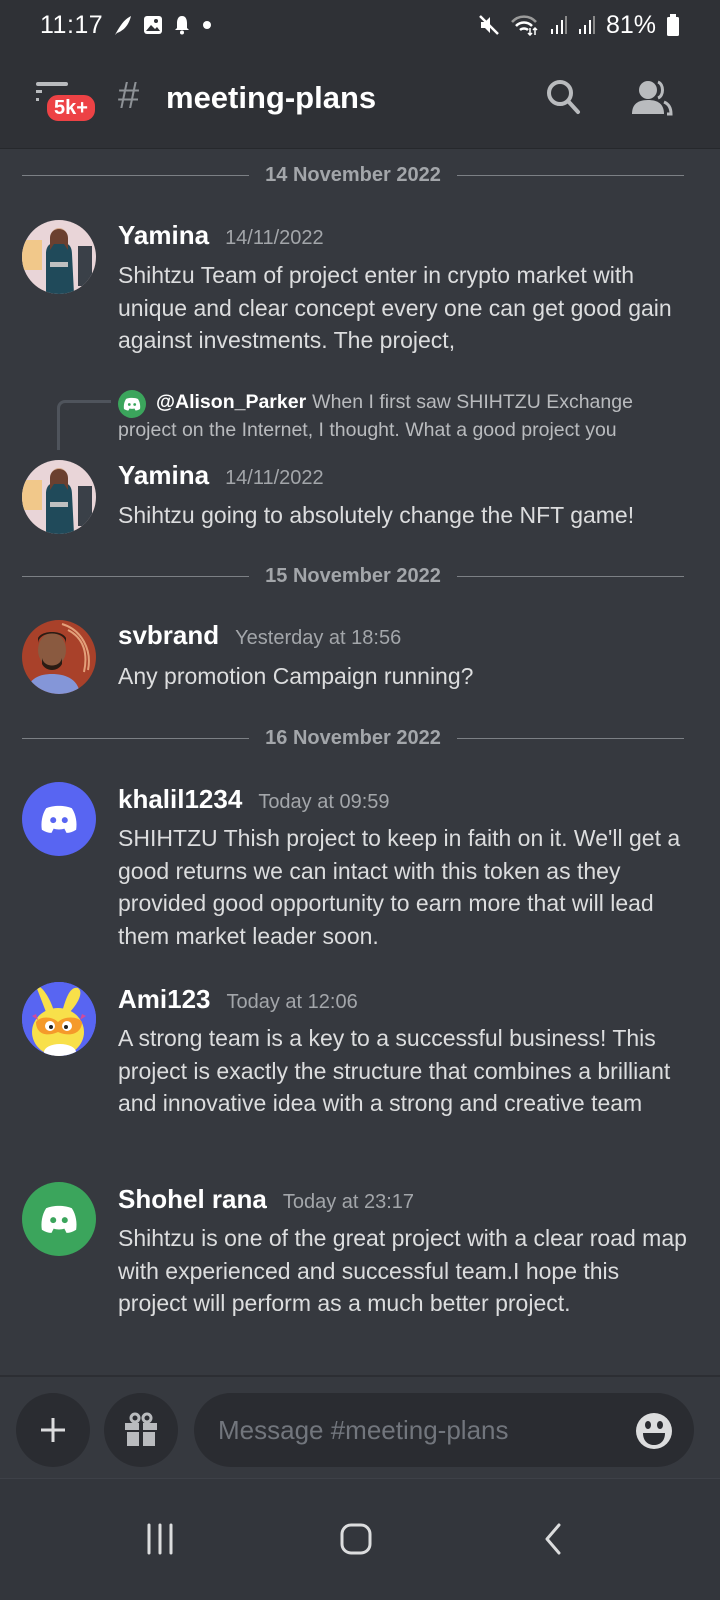 Image resolution: width=720 pixels, height=1600 pixels. Describe the element at coordinates (71, 108) in the screenshot. I see `unread-badge: 5k+` at that location.